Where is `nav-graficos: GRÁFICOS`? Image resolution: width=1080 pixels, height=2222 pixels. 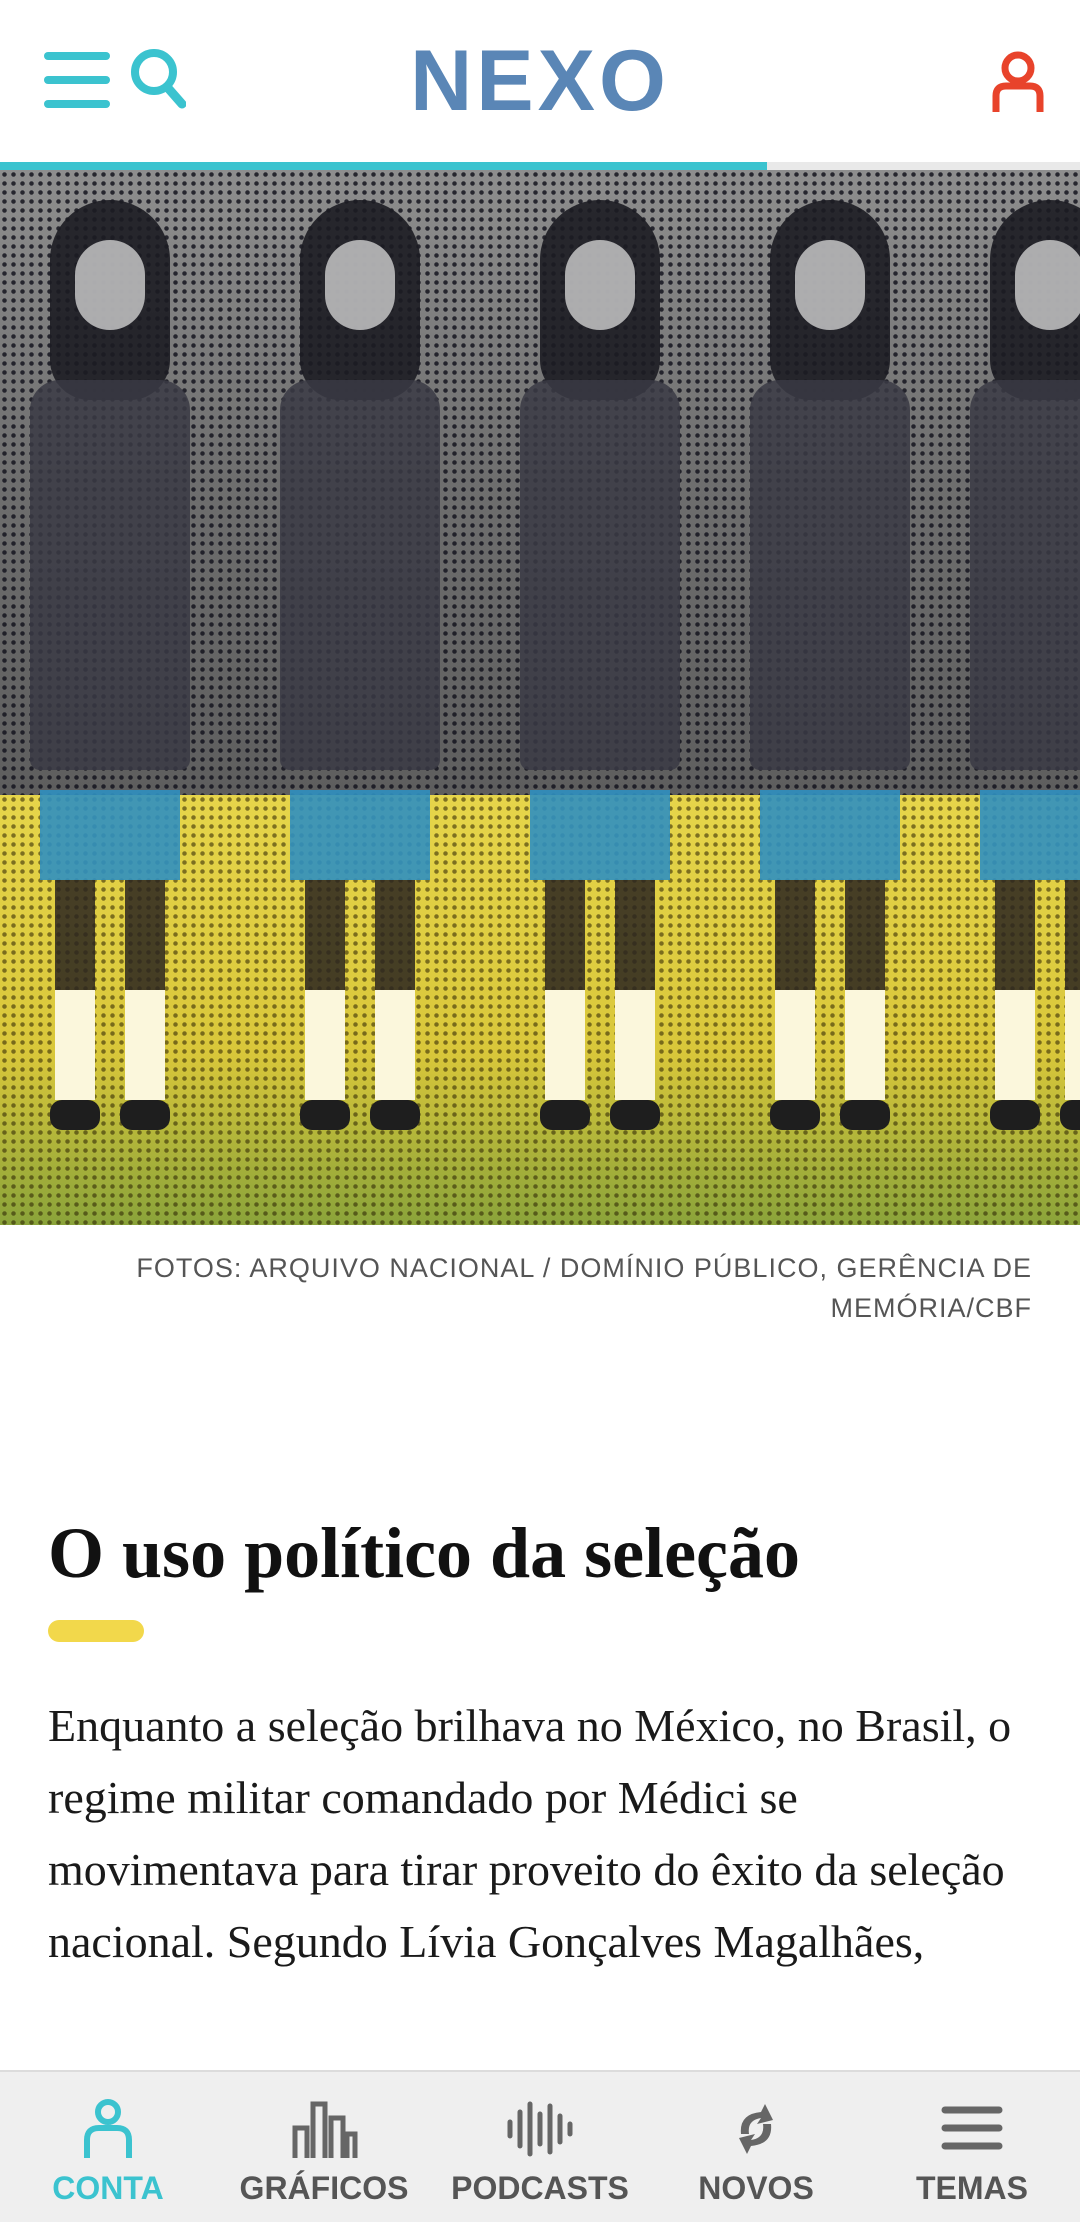
nav-graficos: GRÁFICOS is located at coordinates (324, 2147).